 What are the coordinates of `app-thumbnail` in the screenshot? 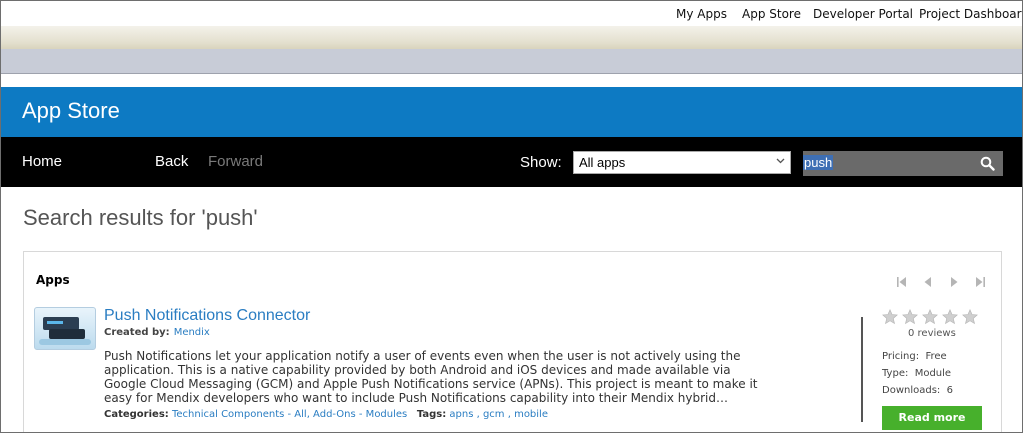 It's located at (65, 328).